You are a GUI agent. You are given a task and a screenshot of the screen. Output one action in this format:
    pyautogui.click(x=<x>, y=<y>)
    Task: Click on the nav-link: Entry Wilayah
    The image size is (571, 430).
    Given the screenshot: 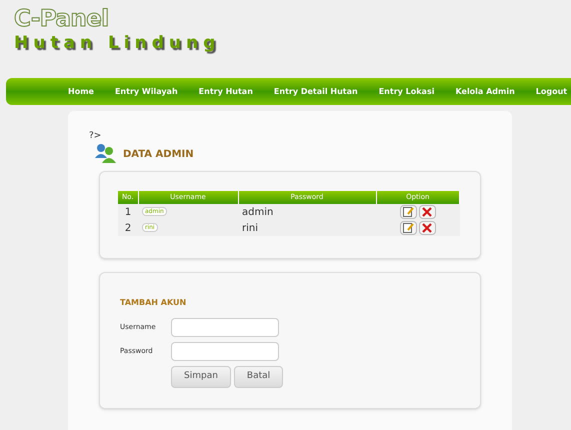 What is the action you would take?
    pyautogui.click(x=146, y=92)
    